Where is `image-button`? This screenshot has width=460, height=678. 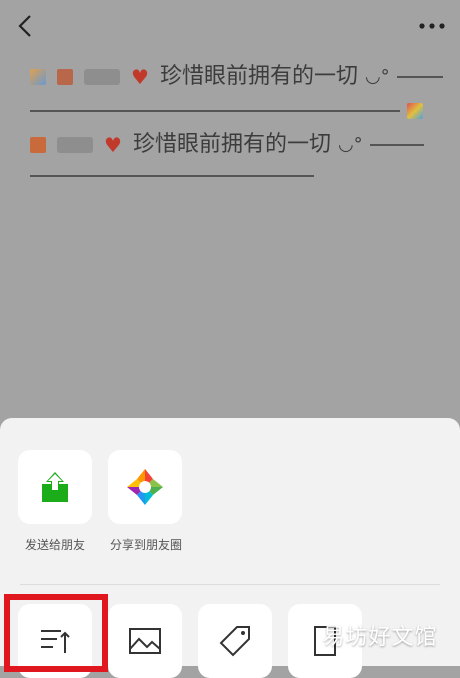 image-button is located at coordinates (145, 641).